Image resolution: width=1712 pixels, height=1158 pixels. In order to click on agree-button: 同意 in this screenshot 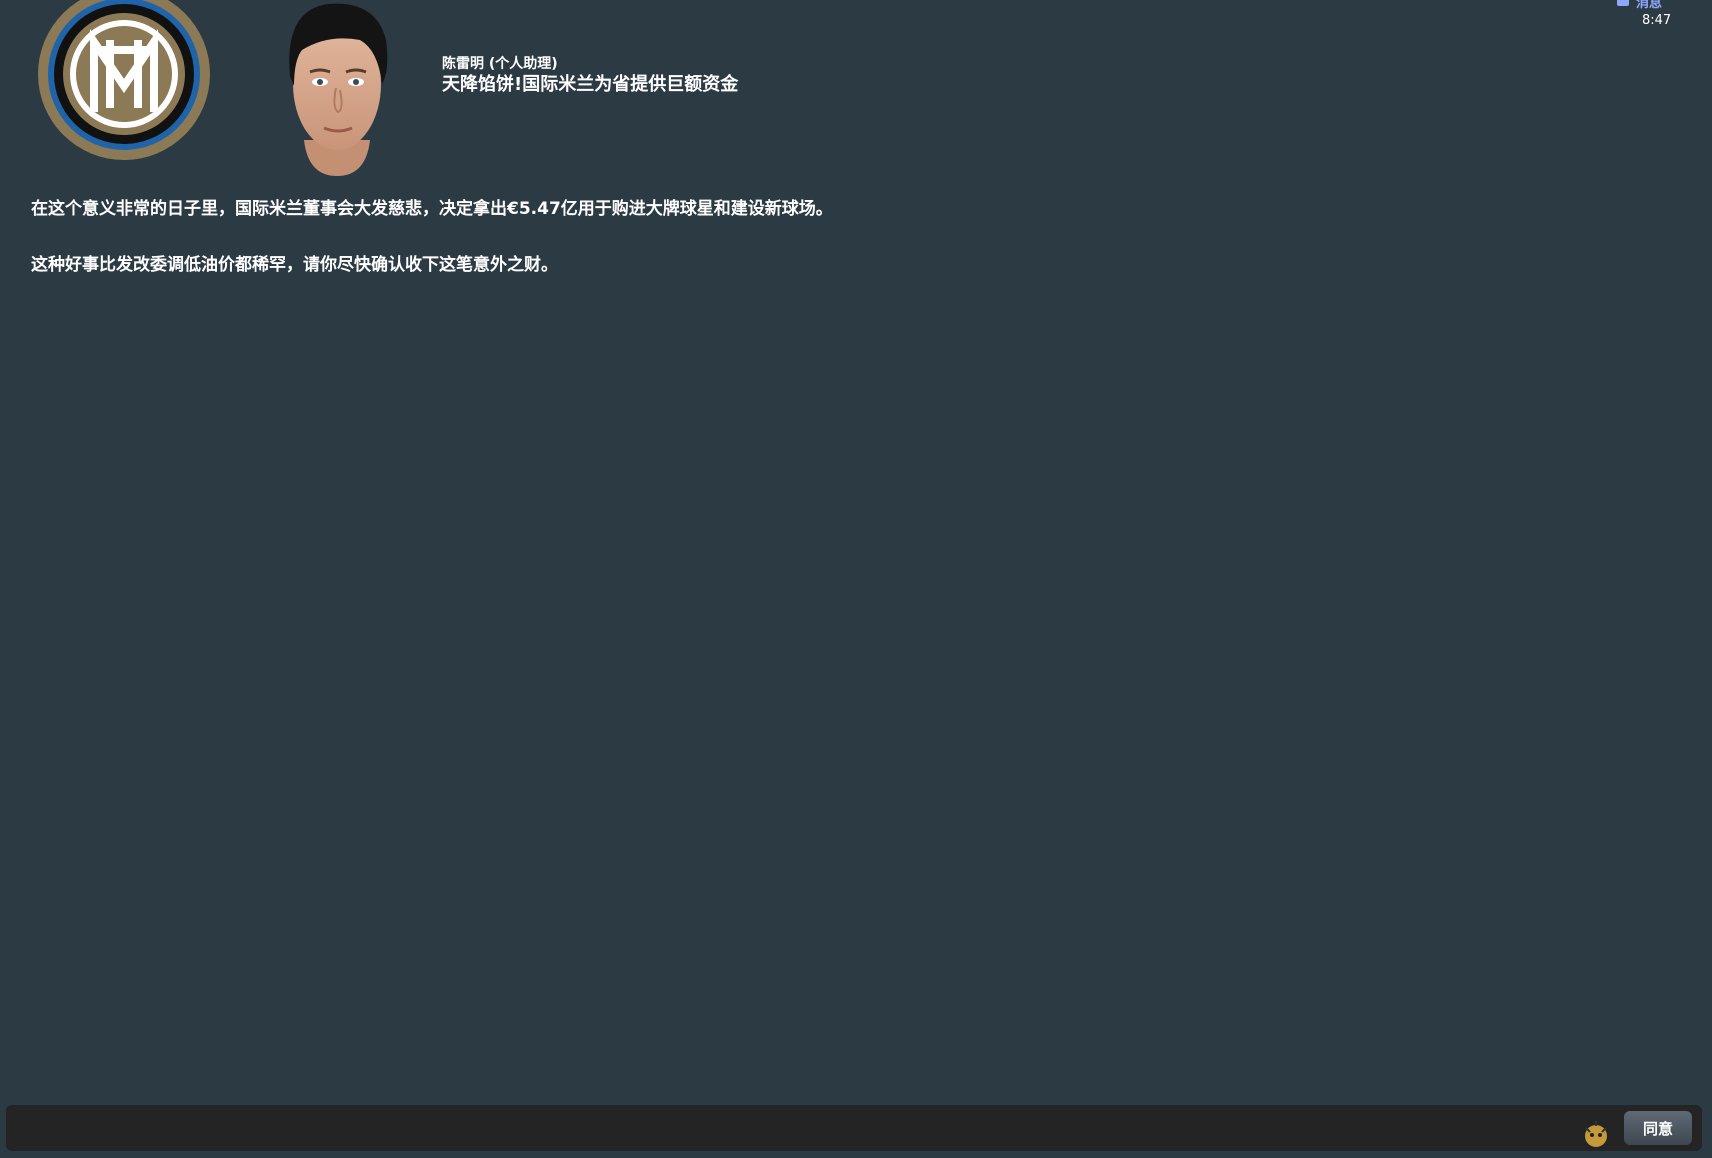, I will do `click(1658, 1128)`.